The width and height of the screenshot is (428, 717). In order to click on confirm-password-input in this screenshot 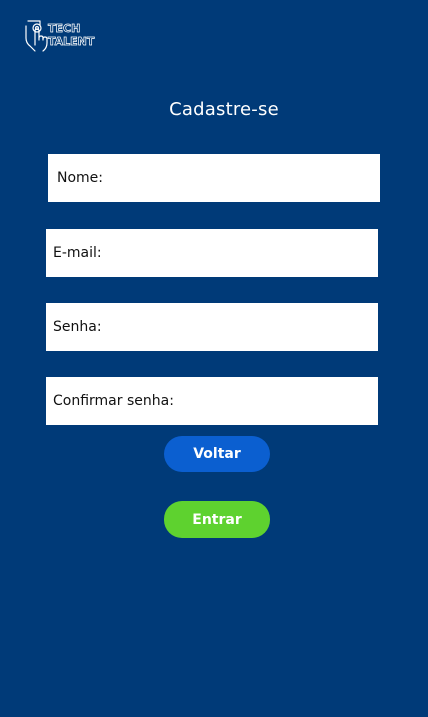, I will do `click(275, 401)`.